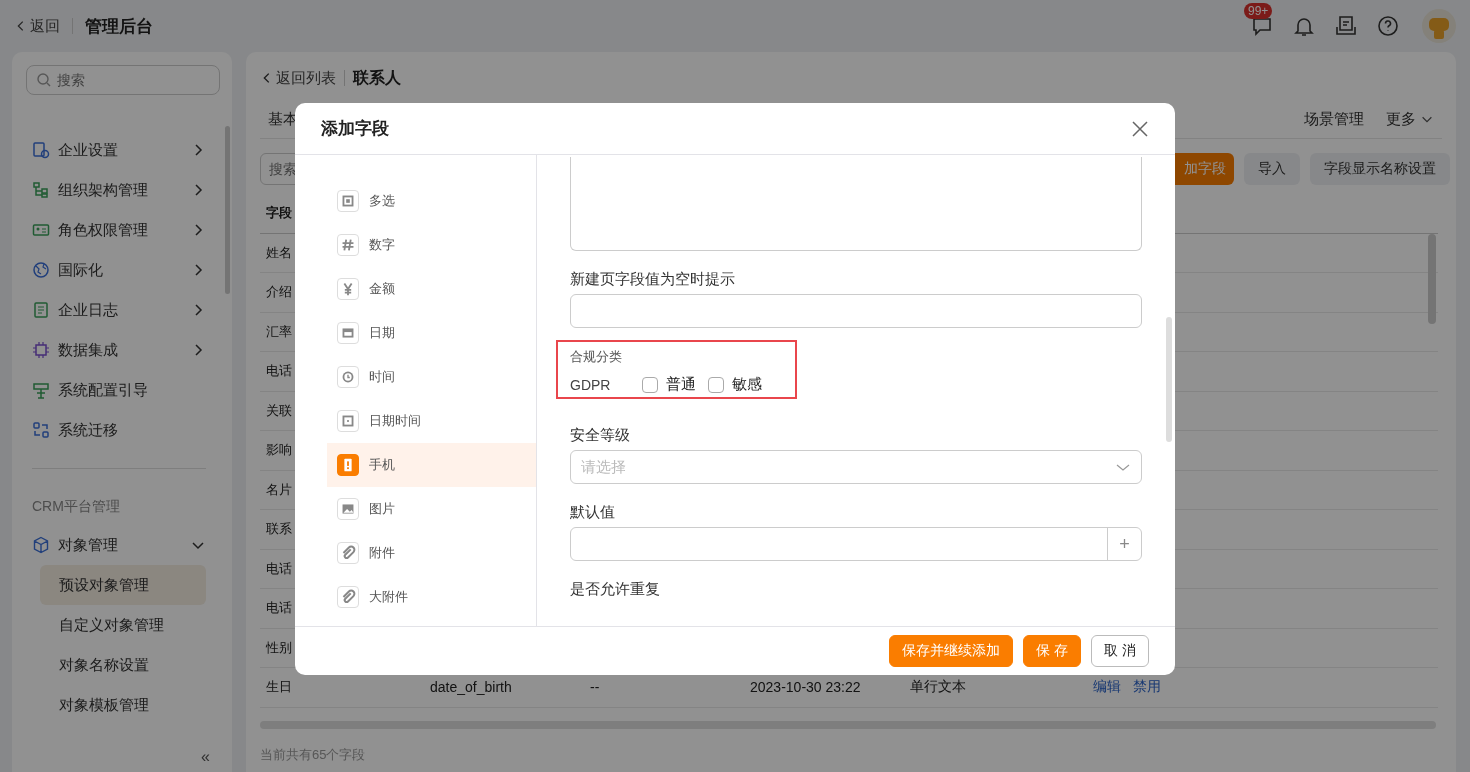 Image resolution: width=1470 pixels, height=772 pixels. I want to click on table-cell: 关联, so click(279, 410).